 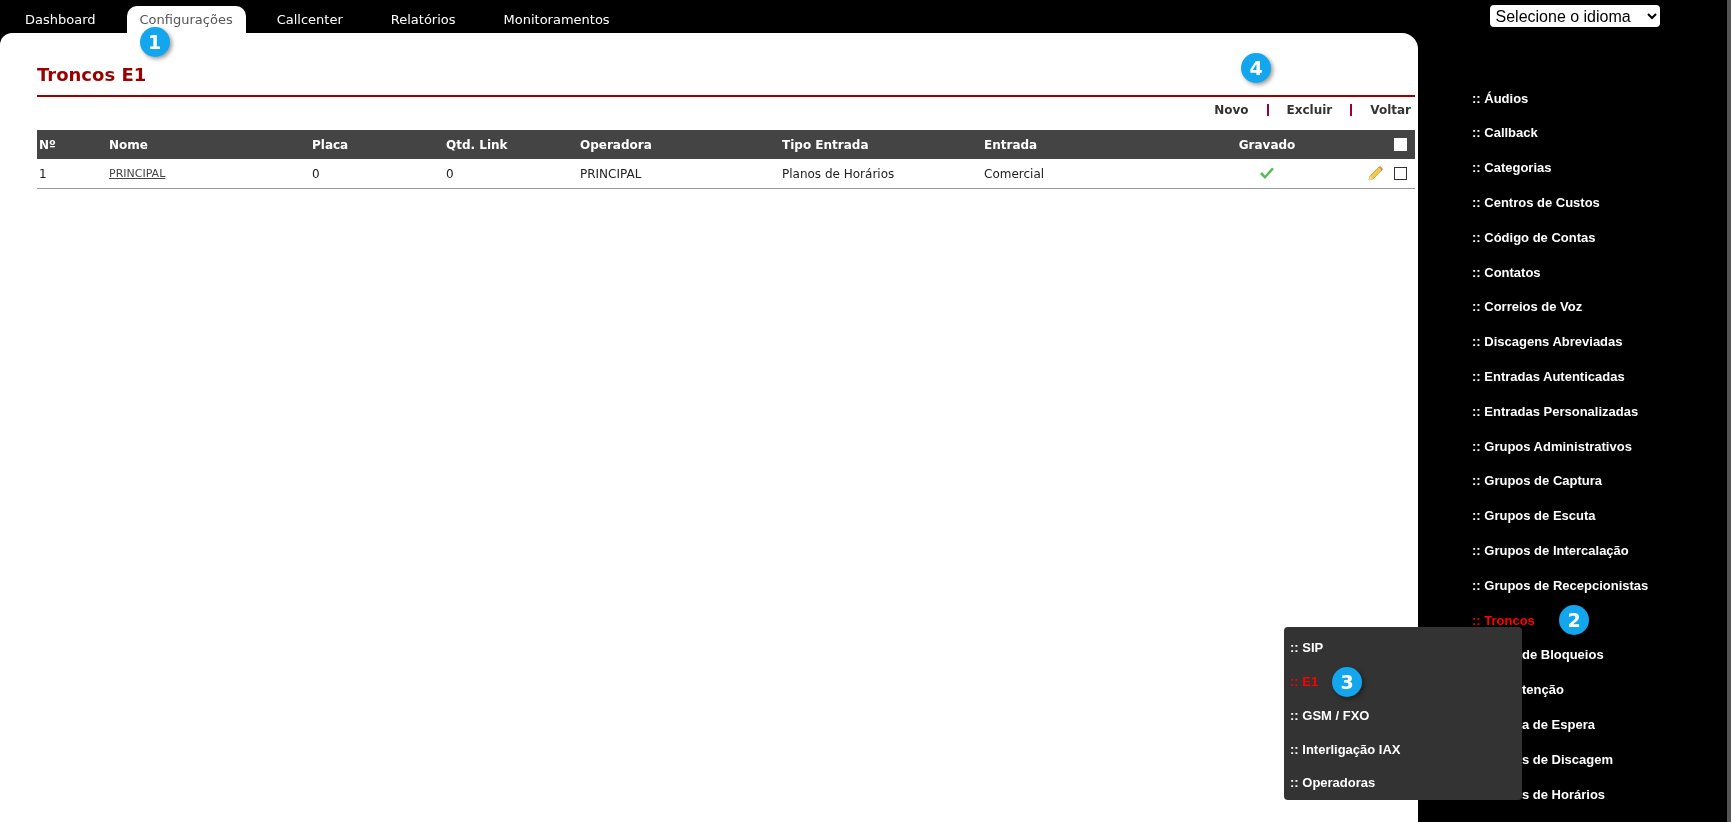 What do you see at coordinates (616, 145) in the screenshot?
I see `column-header: Operadora` at bounding box center [616, 145].